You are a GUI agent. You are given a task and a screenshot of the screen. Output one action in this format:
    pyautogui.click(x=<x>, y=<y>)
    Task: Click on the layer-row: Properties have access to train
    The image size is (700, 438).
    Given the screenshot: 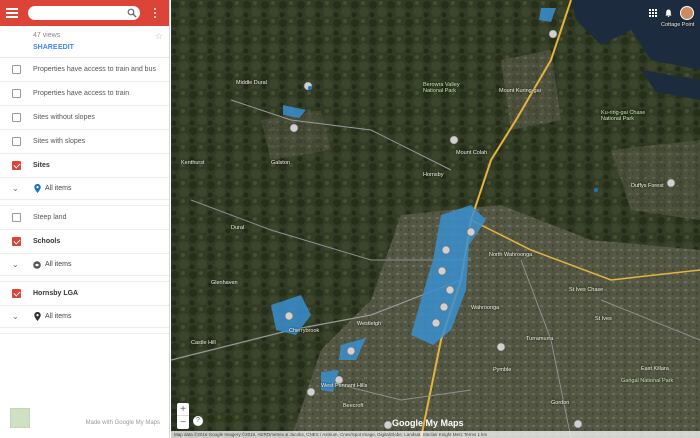 What is the action you would take?
    pyautogui.click(x=84, y=94)
    